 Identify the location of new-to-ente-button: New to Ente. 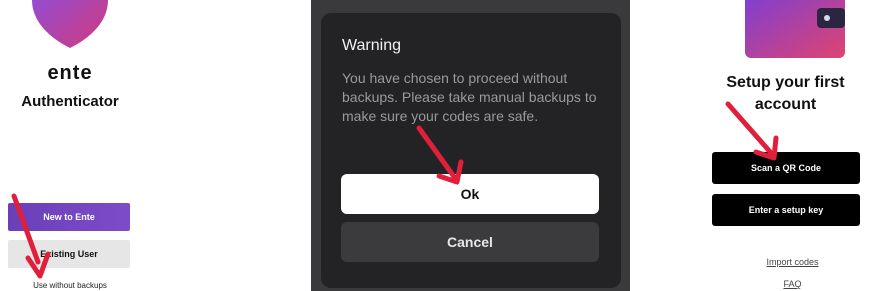
(69, 217).